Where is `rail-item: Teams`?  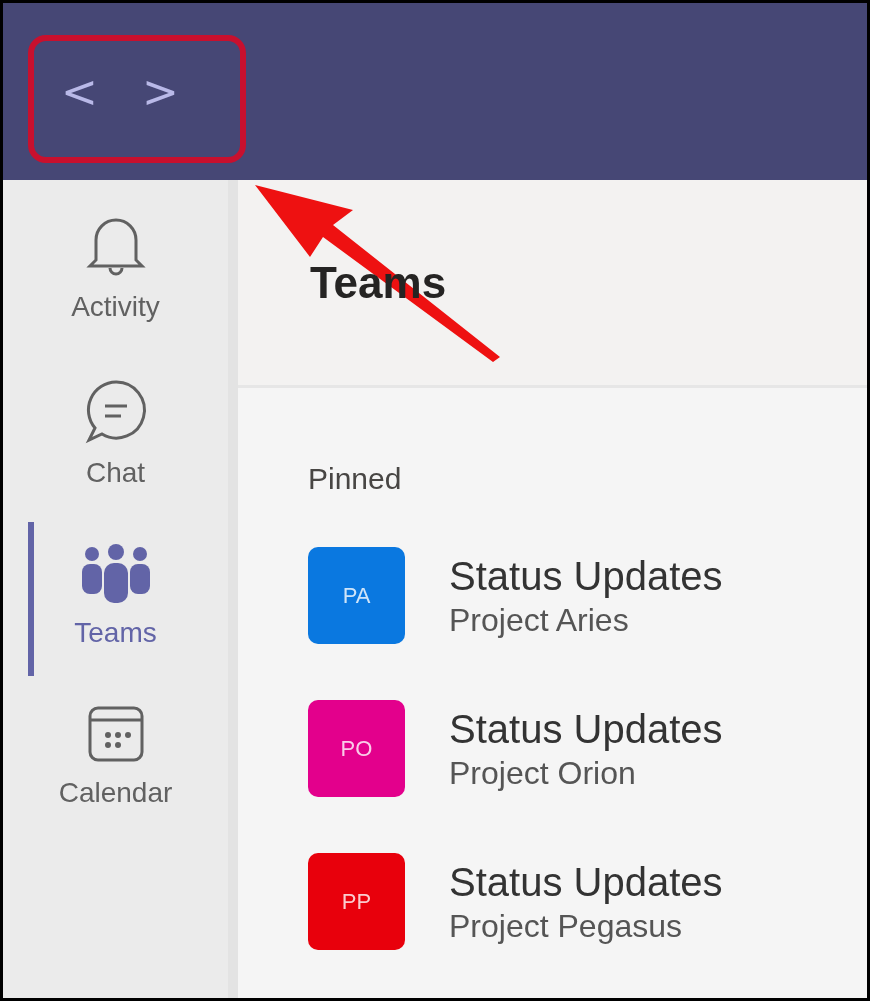
rail-item: Teams is located at coordinates (115, 599).